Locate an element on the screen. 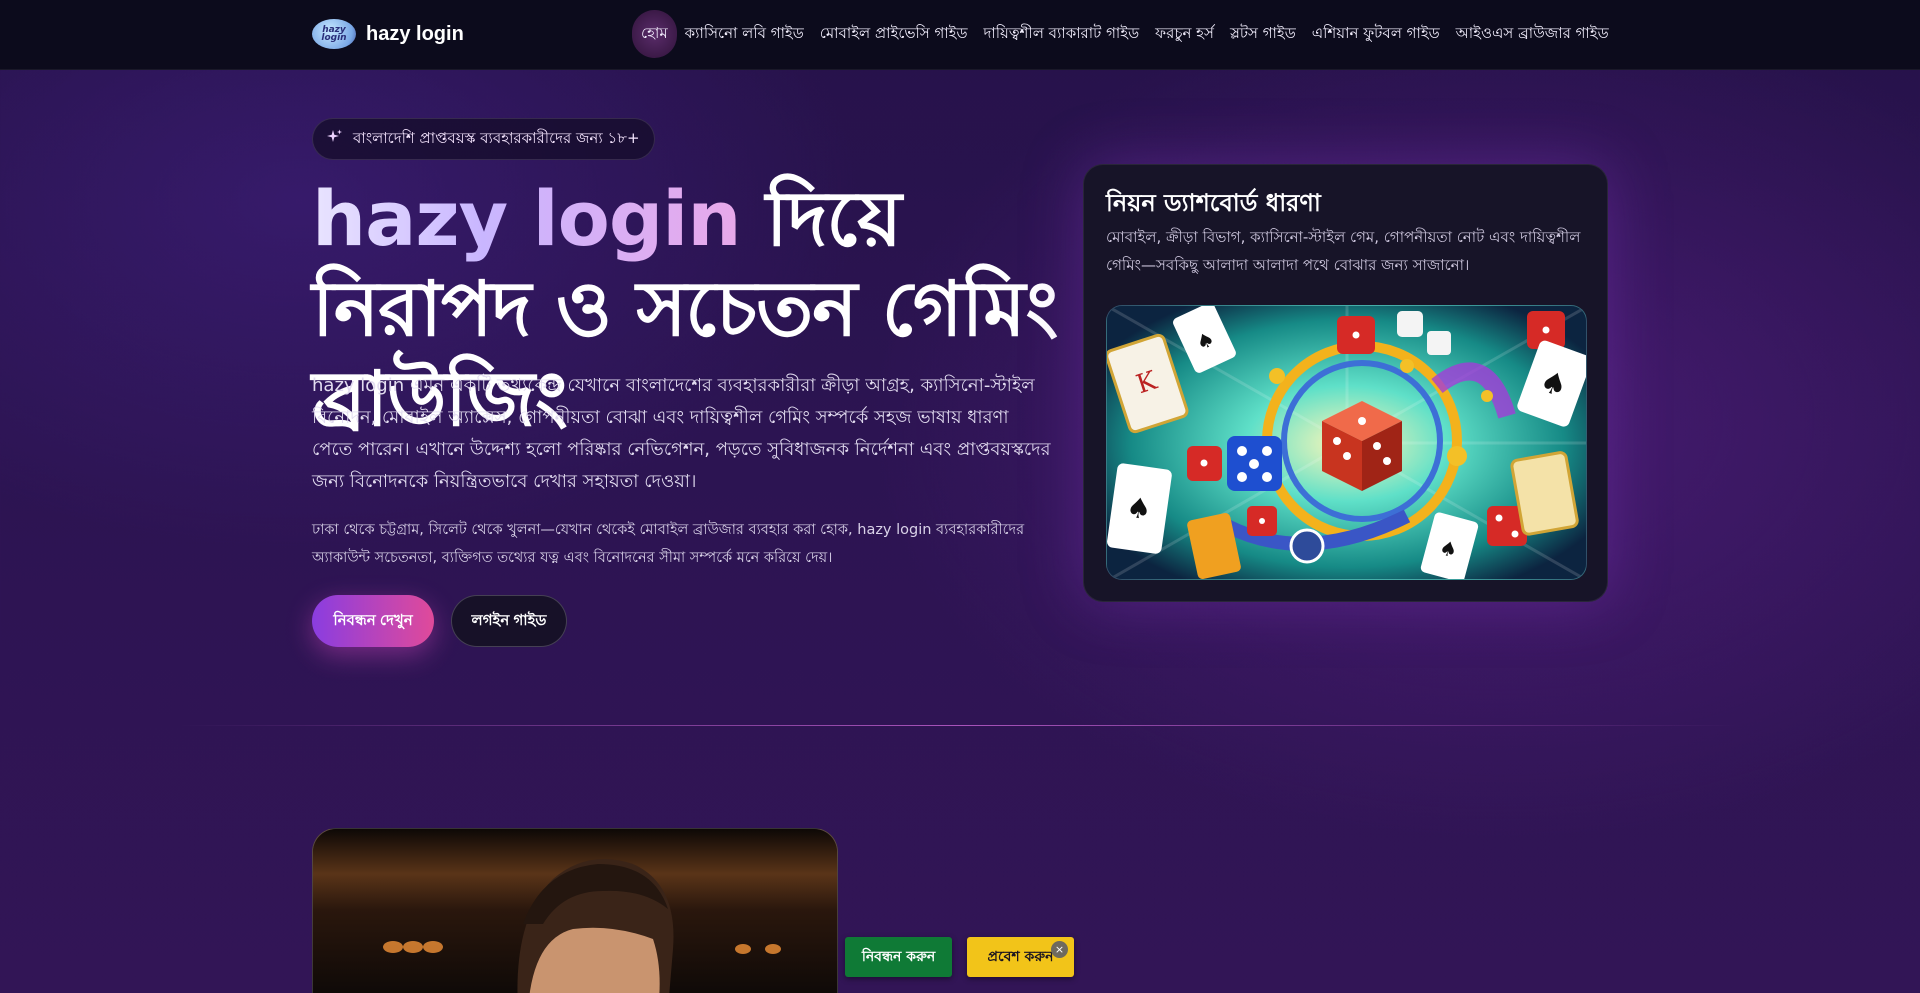  portrait-artwork is located at coordinates (575, 911).